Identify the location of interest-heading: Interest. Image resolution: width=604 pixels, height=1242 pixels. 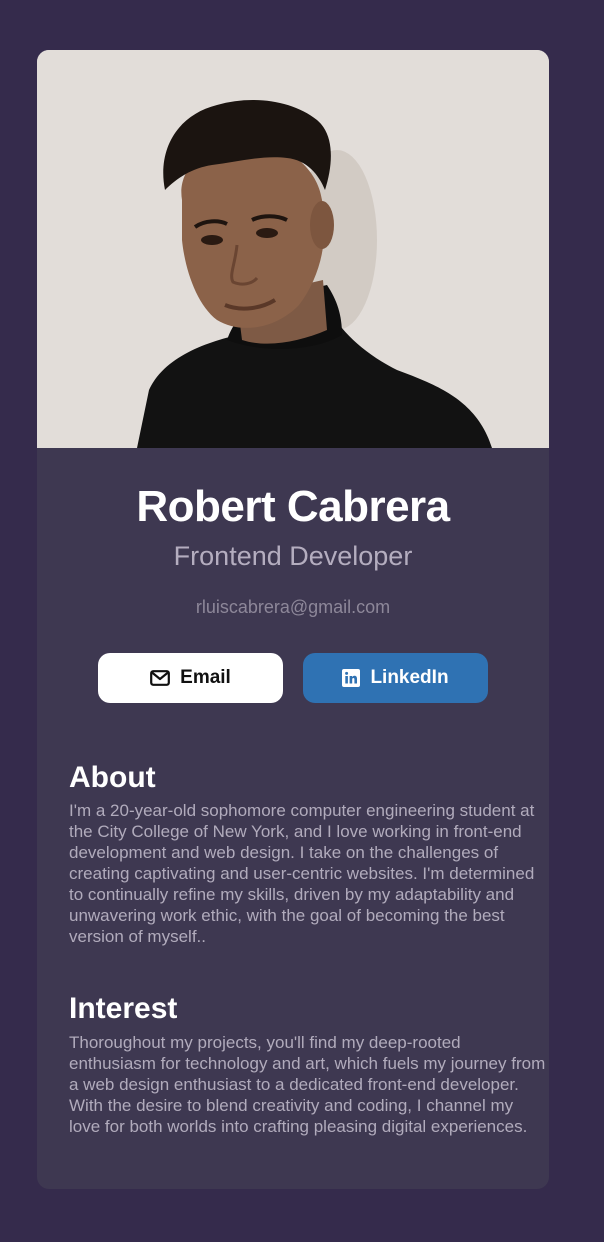
(123, 1008).